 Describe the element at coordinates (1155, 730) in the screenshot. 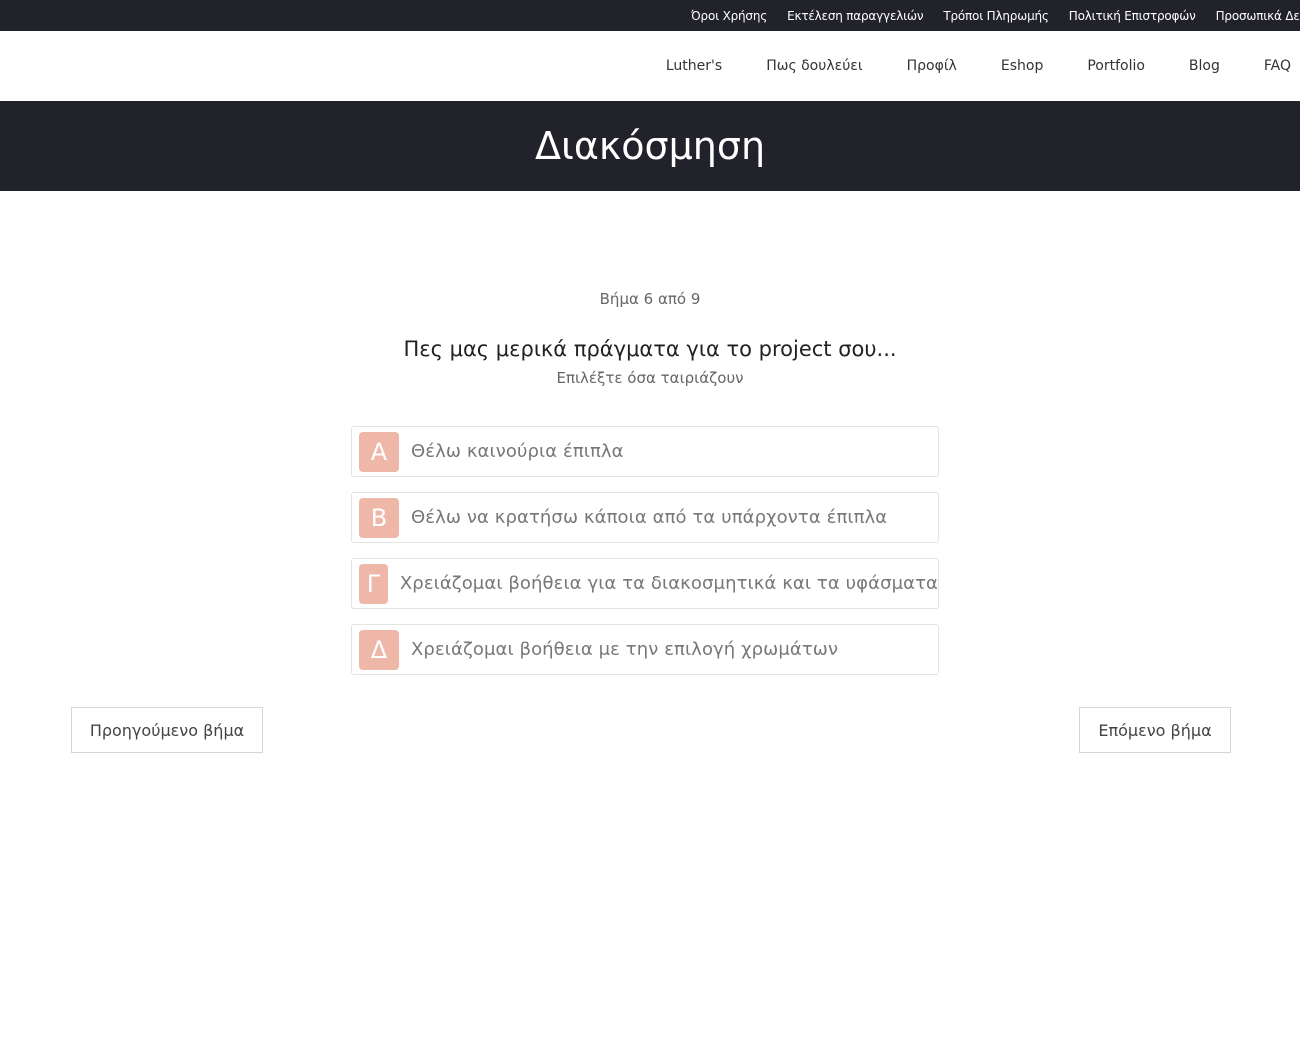

I see `next-step-button: Επόμενο βήμα` at that location.